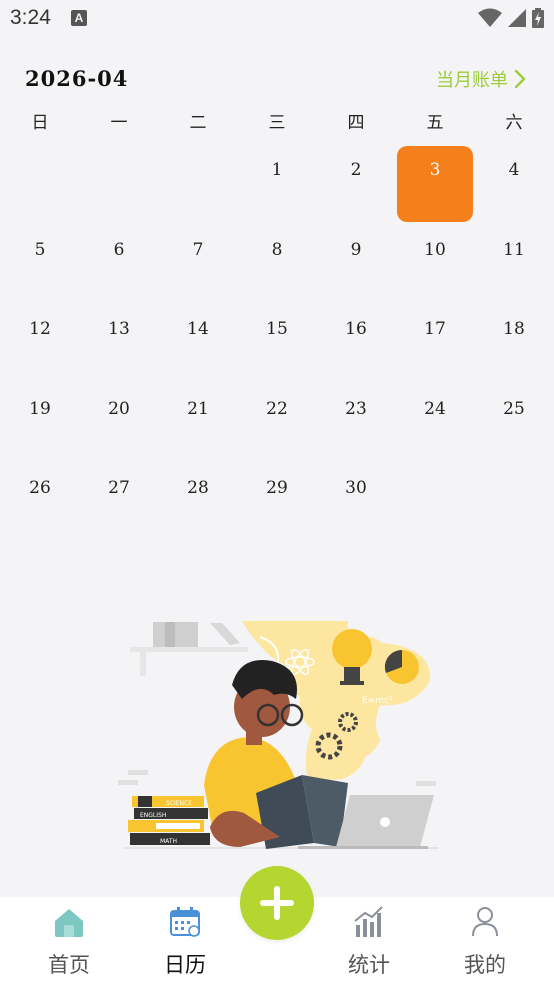  I want to click on home-icon, so click(69, 923).